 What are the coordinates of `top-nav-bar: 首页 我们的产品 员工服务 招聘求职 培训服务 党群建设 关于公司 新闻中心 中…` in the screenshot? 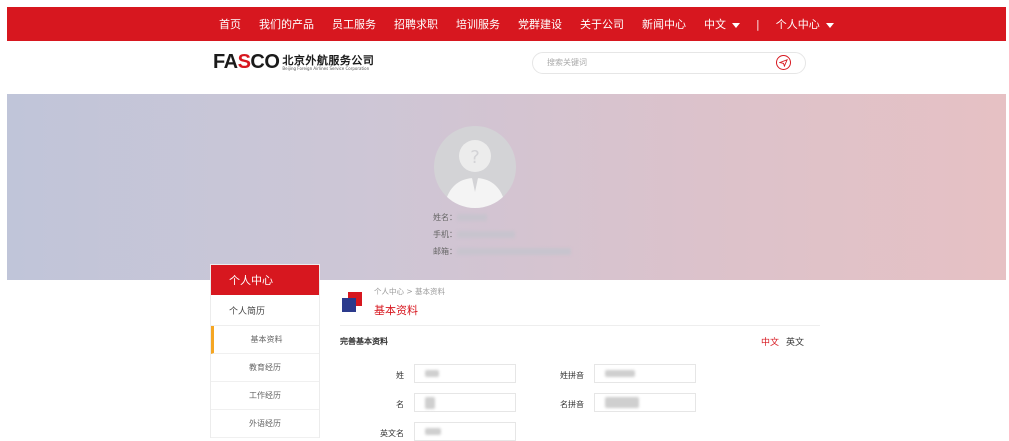 It's located at (506, 24).